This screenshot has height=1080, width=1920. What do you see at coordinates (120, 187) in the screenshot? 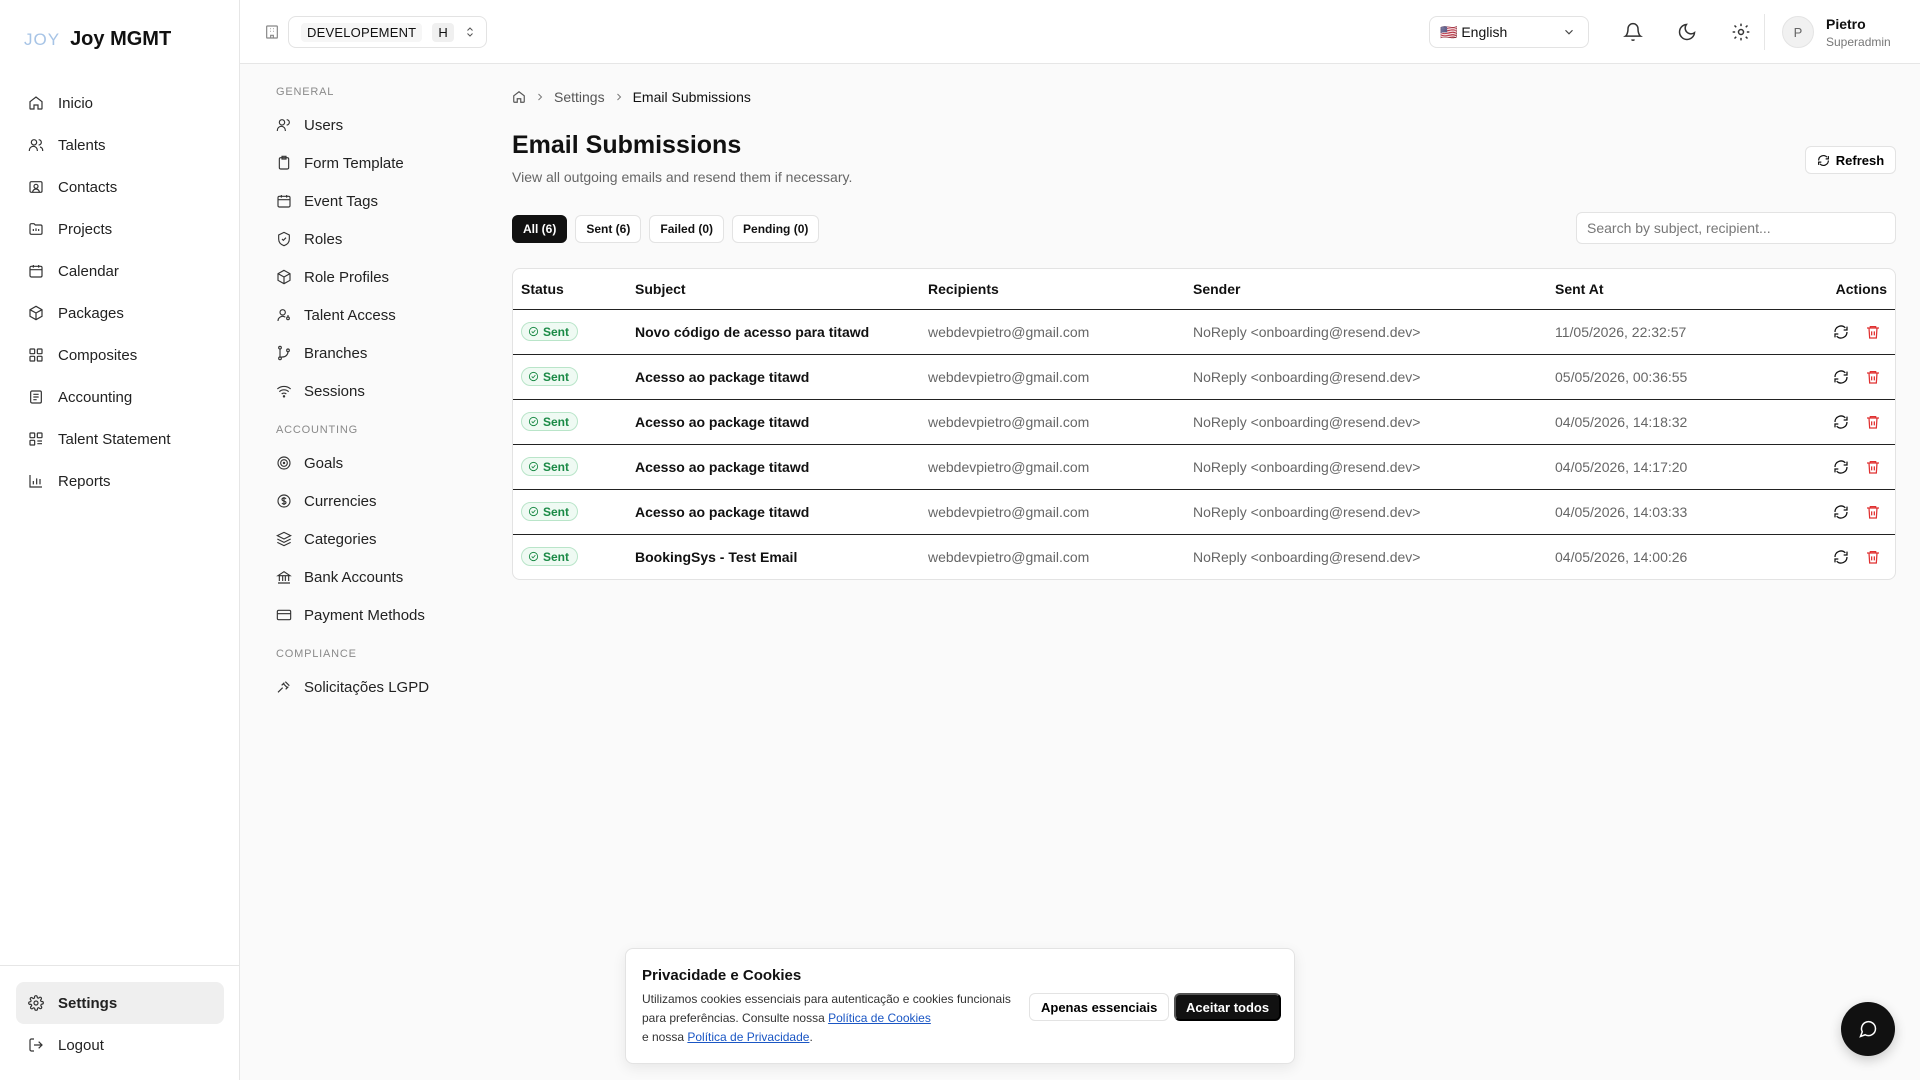
I see `nav-item-contacts: Contacts` at bounding box center [120, 187].